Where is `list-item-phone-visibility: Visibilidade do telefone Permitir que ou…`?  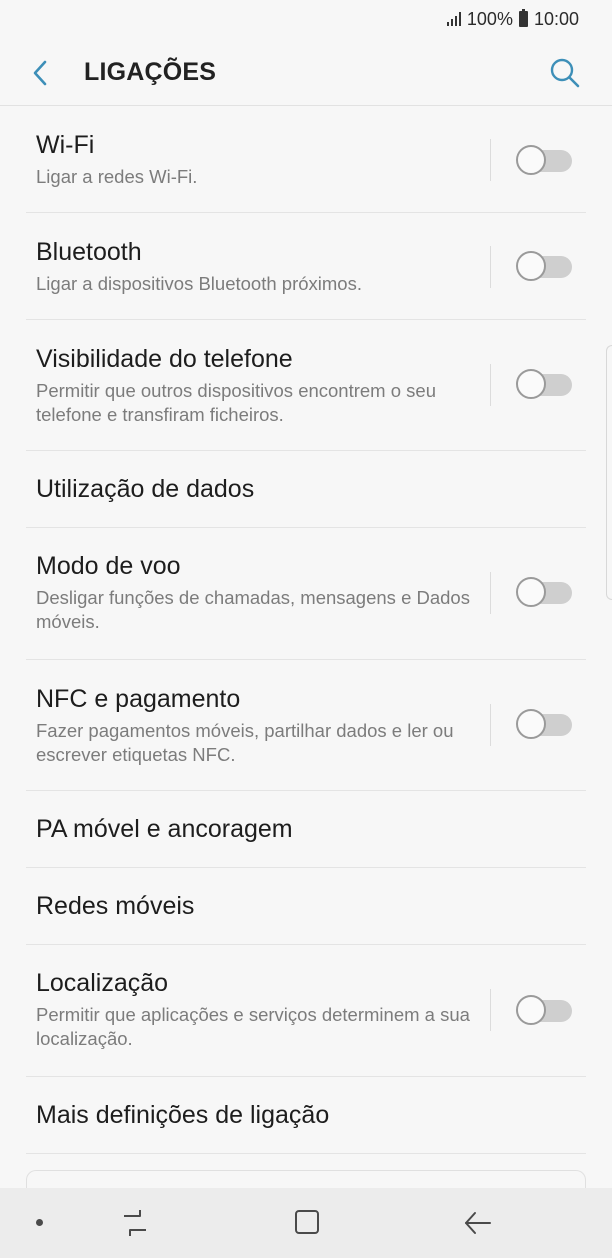
list-item-phone-visibility: Visibilidade do telefone Permitir que ou… is located at coordinates (306, 385).